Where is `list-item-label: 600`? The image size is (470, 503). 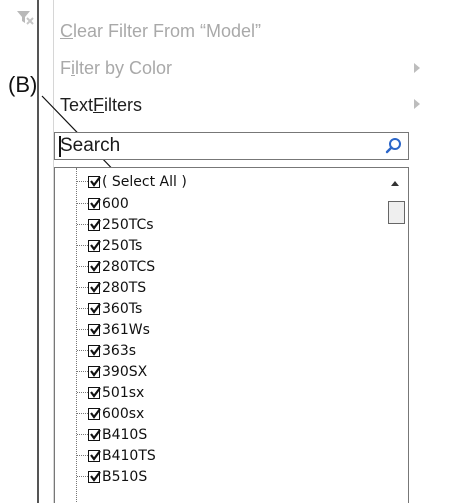
list-item-label: 600 is located at coordinates (115, 203).